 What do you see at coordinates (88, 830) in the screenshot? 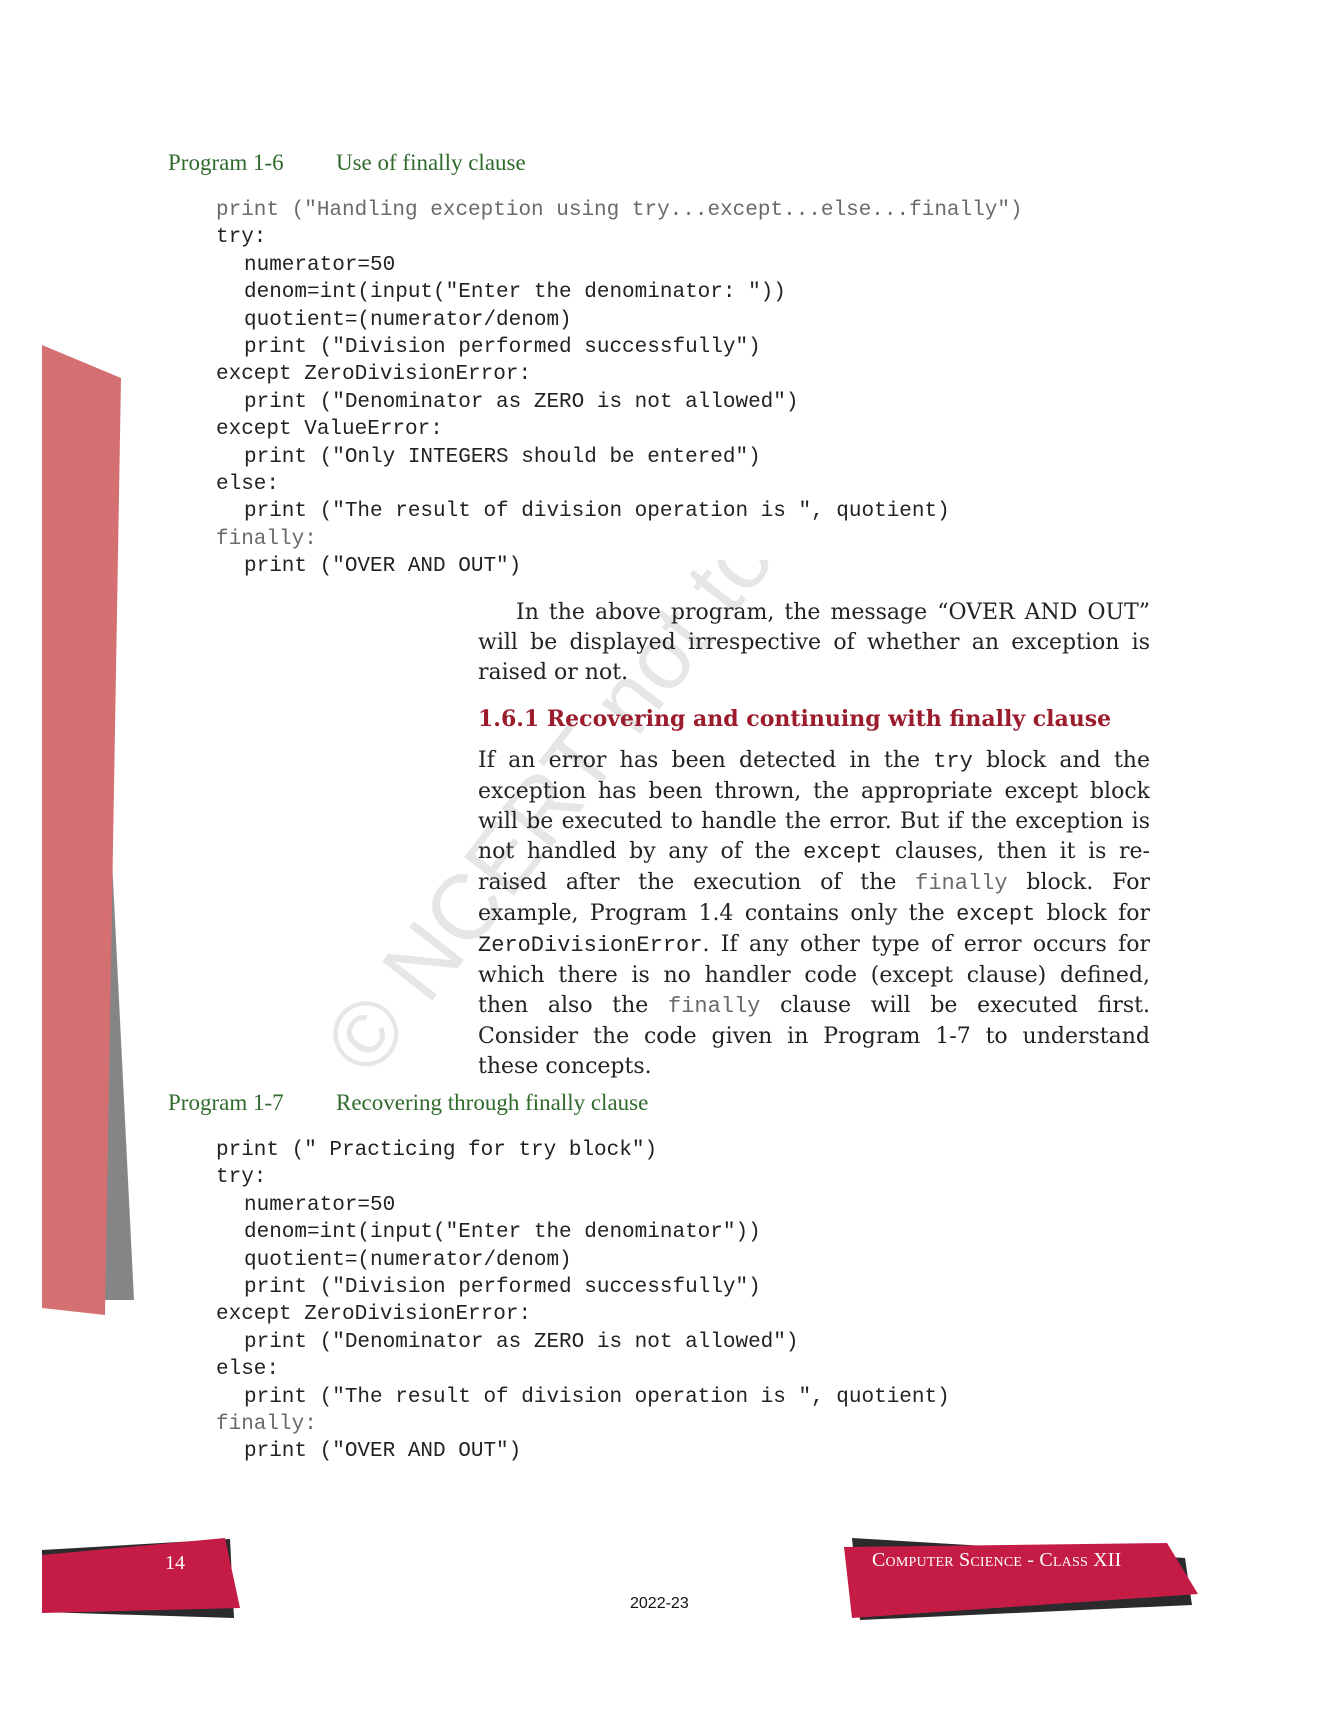
I see `sidebar-decoration` at bounding box center [88, 830].